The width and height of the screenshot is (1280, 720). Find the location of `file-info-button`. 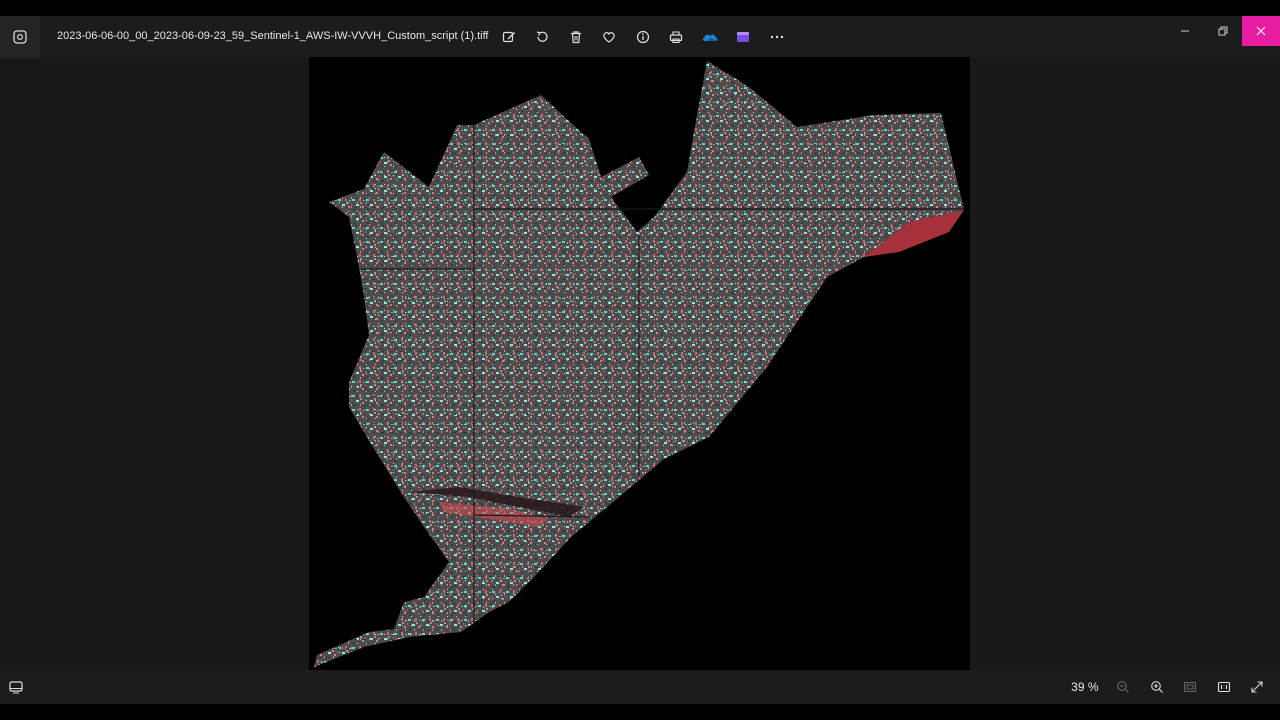

file-info-button is located at coordinates (643, 37).